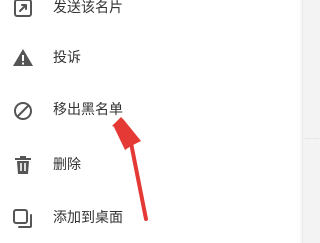  What do you see at coordinates (88, 218) in the screenshot?
I see `menu-item-label: 添加到桌面` at bounding box center [88, 218].